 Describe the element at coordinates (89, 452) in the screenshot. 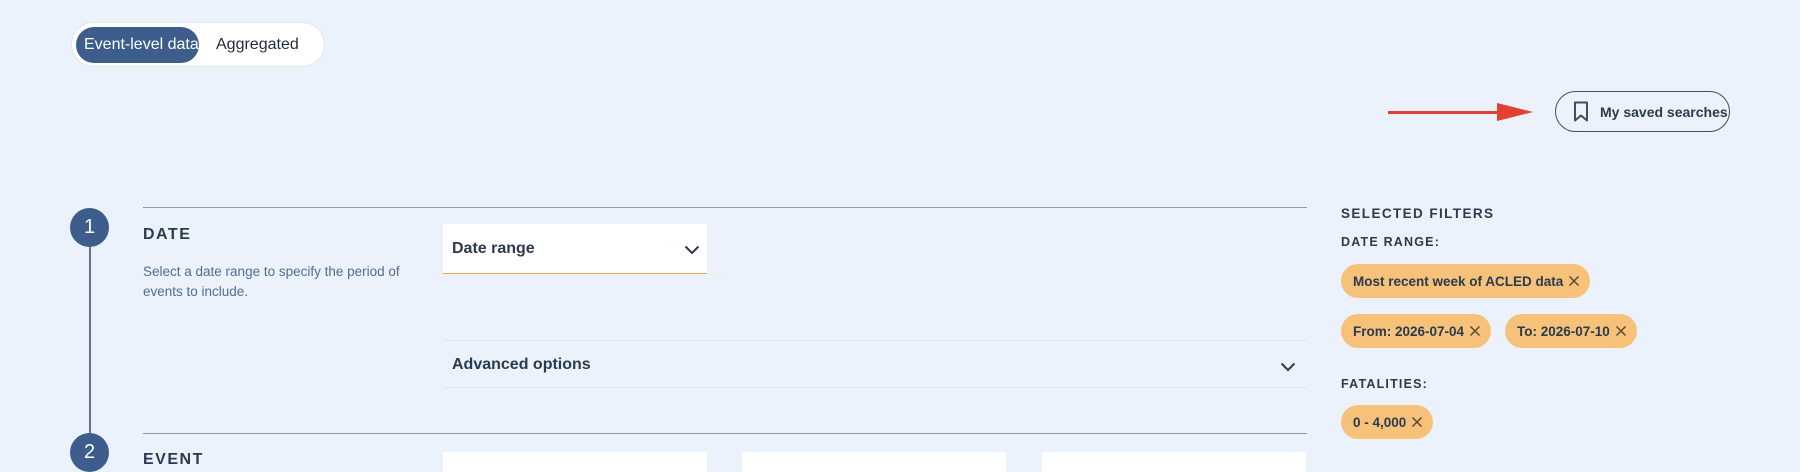

I see `step-2-number: 2` at that location.